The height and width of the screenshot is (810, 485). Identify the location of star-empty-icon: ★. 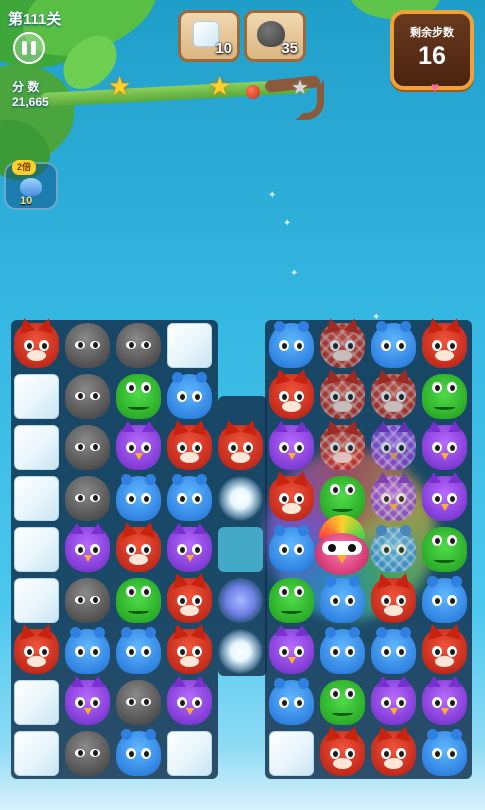
(300, 88).